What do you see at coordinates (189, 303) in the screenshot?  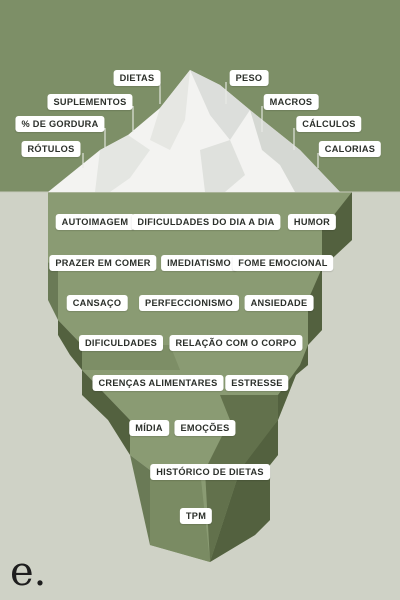 I see `label-perfeccionismo: PERFECCIONISMO` at bounding box center [189, 303].